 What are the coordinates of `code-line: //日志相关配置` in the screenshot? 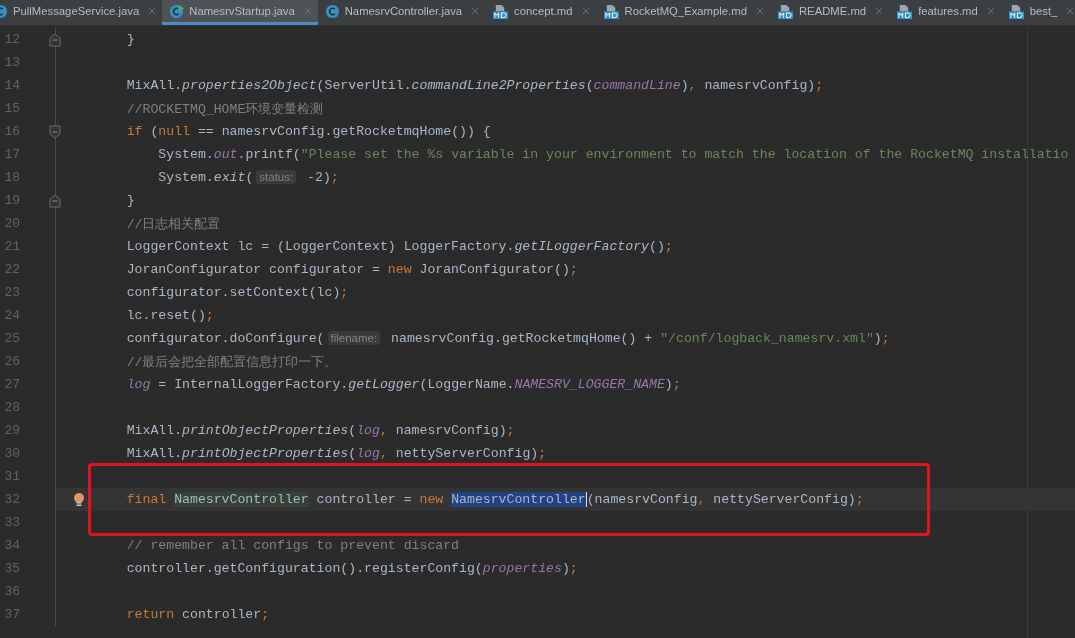 It's located at (173, 224).